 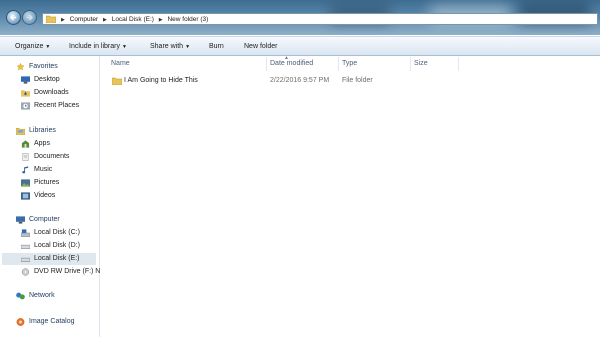 I want to click on nav-item-dvd-drive: DVD RW Drive (F:) N, so click(x=60, y=272).